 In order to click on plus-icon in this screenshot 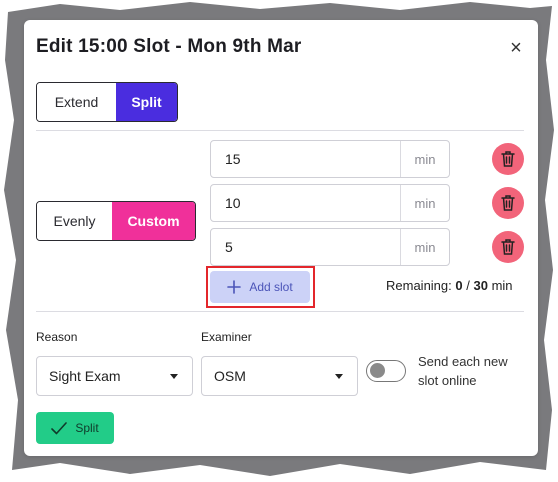, I will do `click(234, 287)`.